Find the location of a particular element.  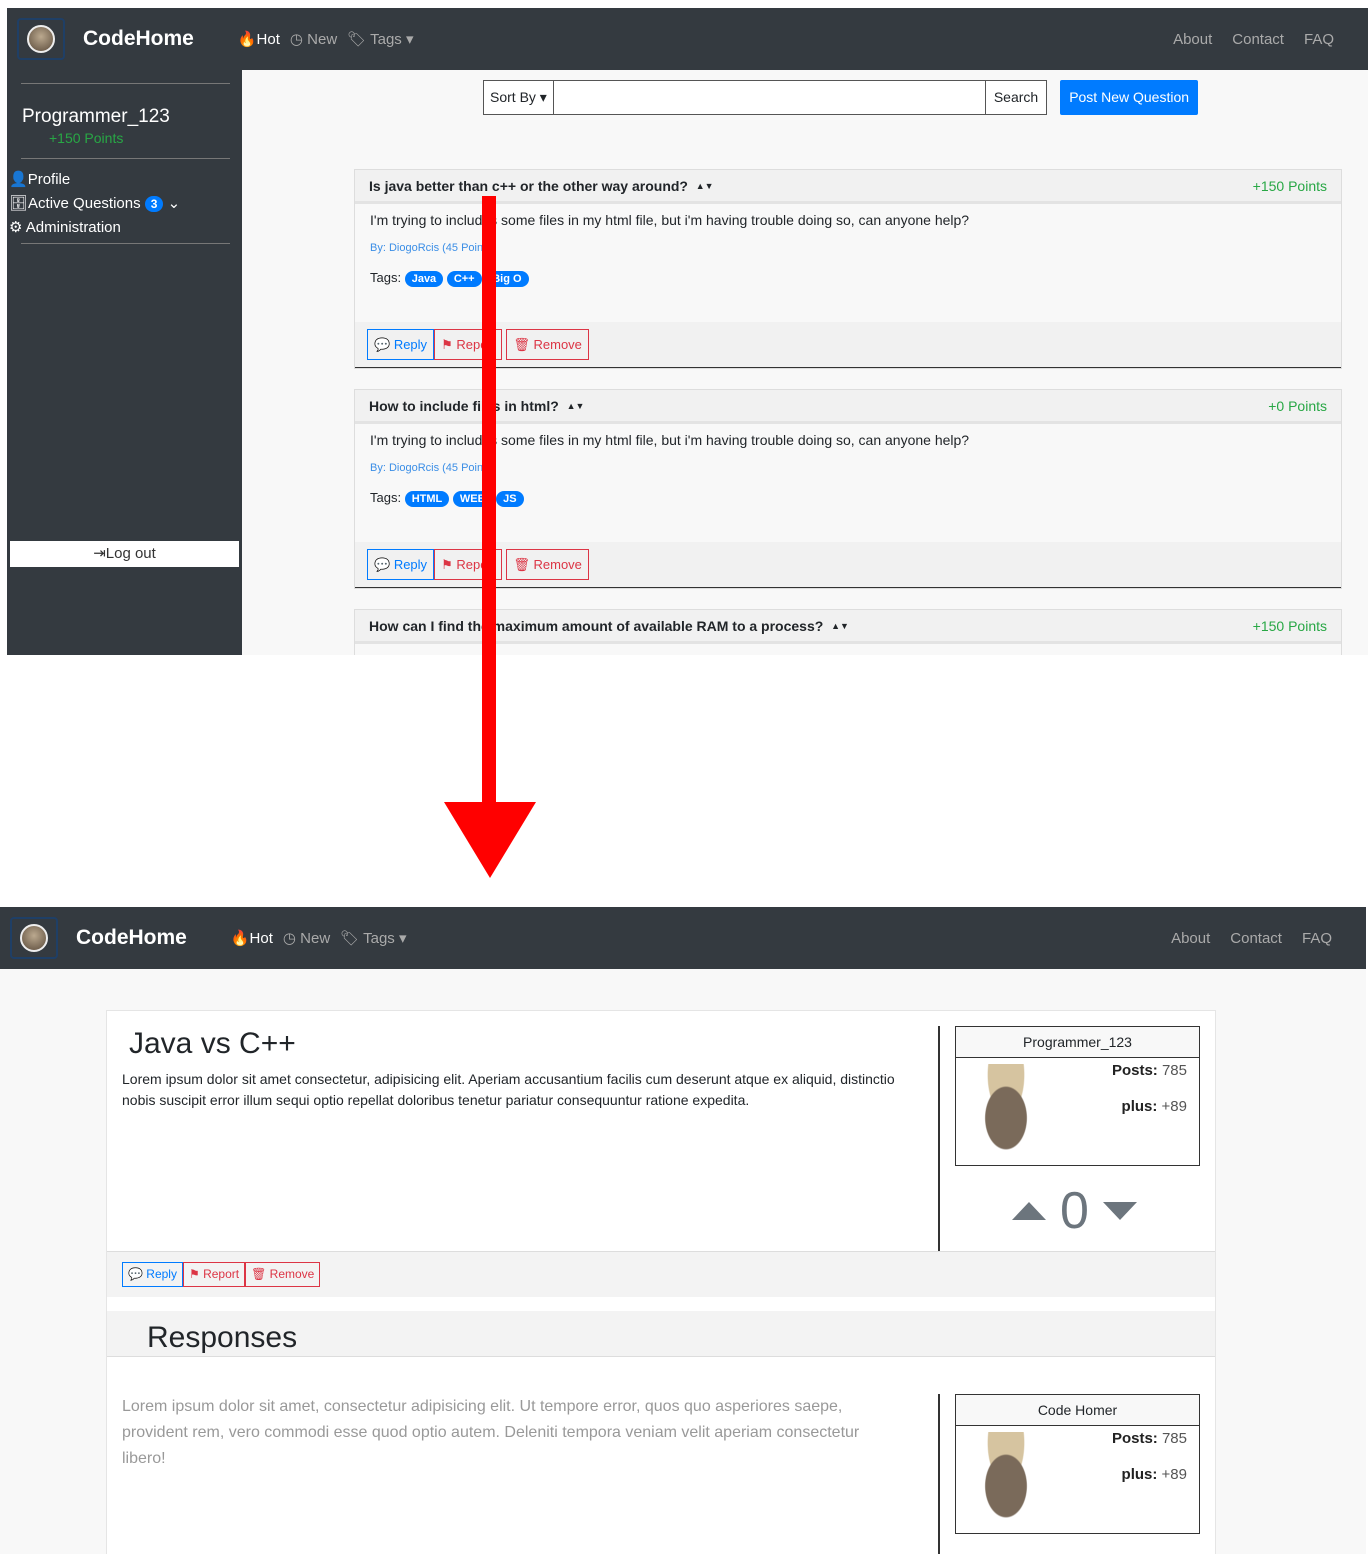

sort-by-dropdown: Sort By ▾ is located at coordinates (518, 97).